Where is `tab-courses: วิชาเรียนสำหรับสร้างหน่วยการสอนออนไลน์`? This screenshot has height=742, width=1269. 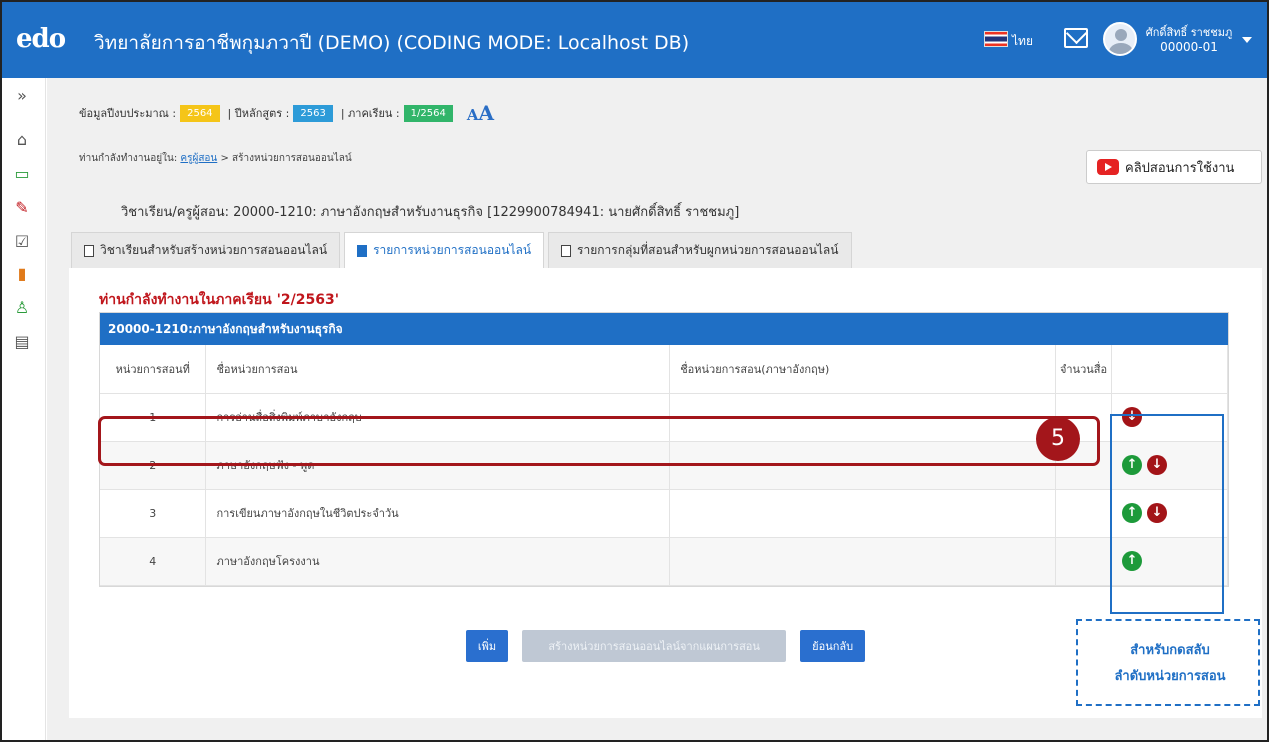
tab-courses: วิชาเรียนสำหรับสร้างหน่วยการสอนออนไลน์ is located at coordinates (206, 250).